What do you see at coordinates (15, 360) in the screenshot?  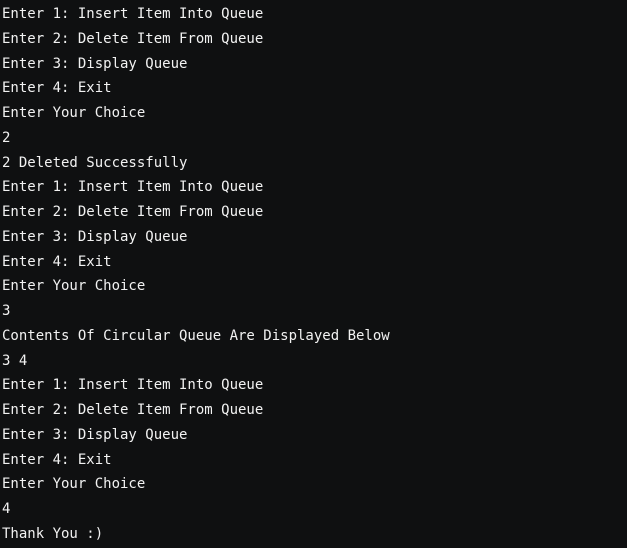 I see `queue-contents-line: 3 4` at bounding box center [15, 360].